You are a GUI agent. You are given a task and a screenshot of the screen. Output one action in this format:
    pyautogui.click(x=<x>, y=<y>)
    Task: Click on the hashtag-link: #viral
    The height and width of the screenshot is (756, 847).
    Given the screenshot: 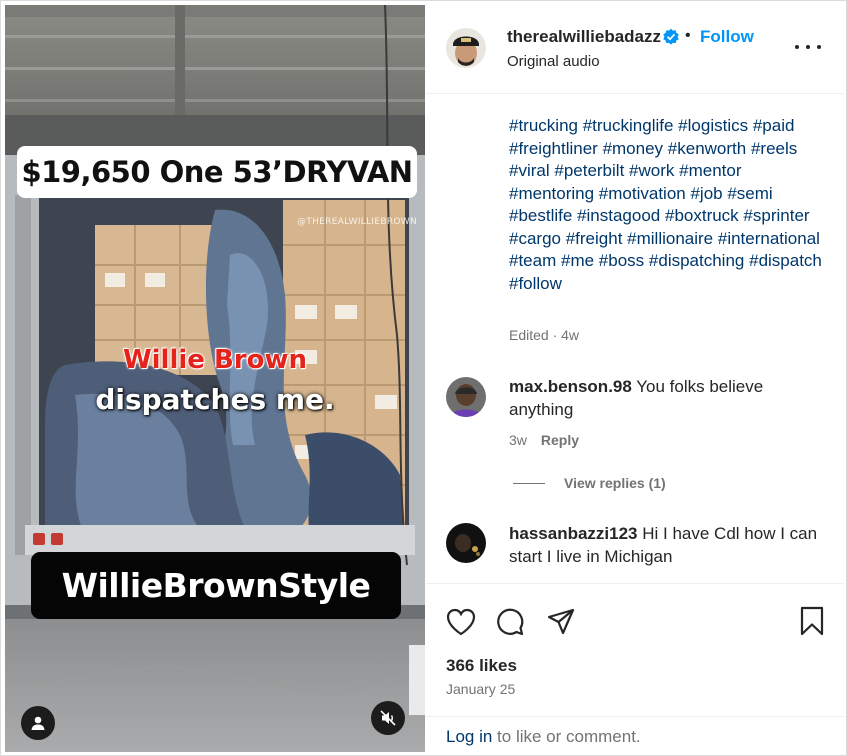 What is the action you would take?
    pyautogui.click(x=529, y=170)
    